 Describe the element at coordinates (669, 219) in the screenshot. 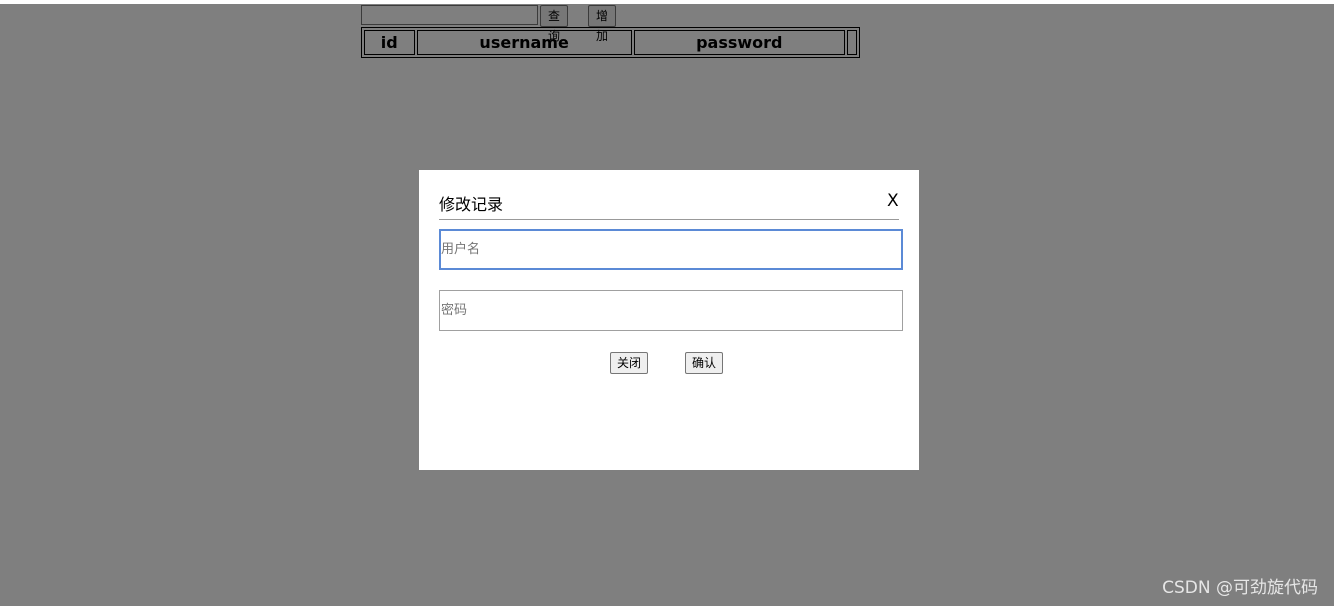

I see `dialog-divider` at that location.